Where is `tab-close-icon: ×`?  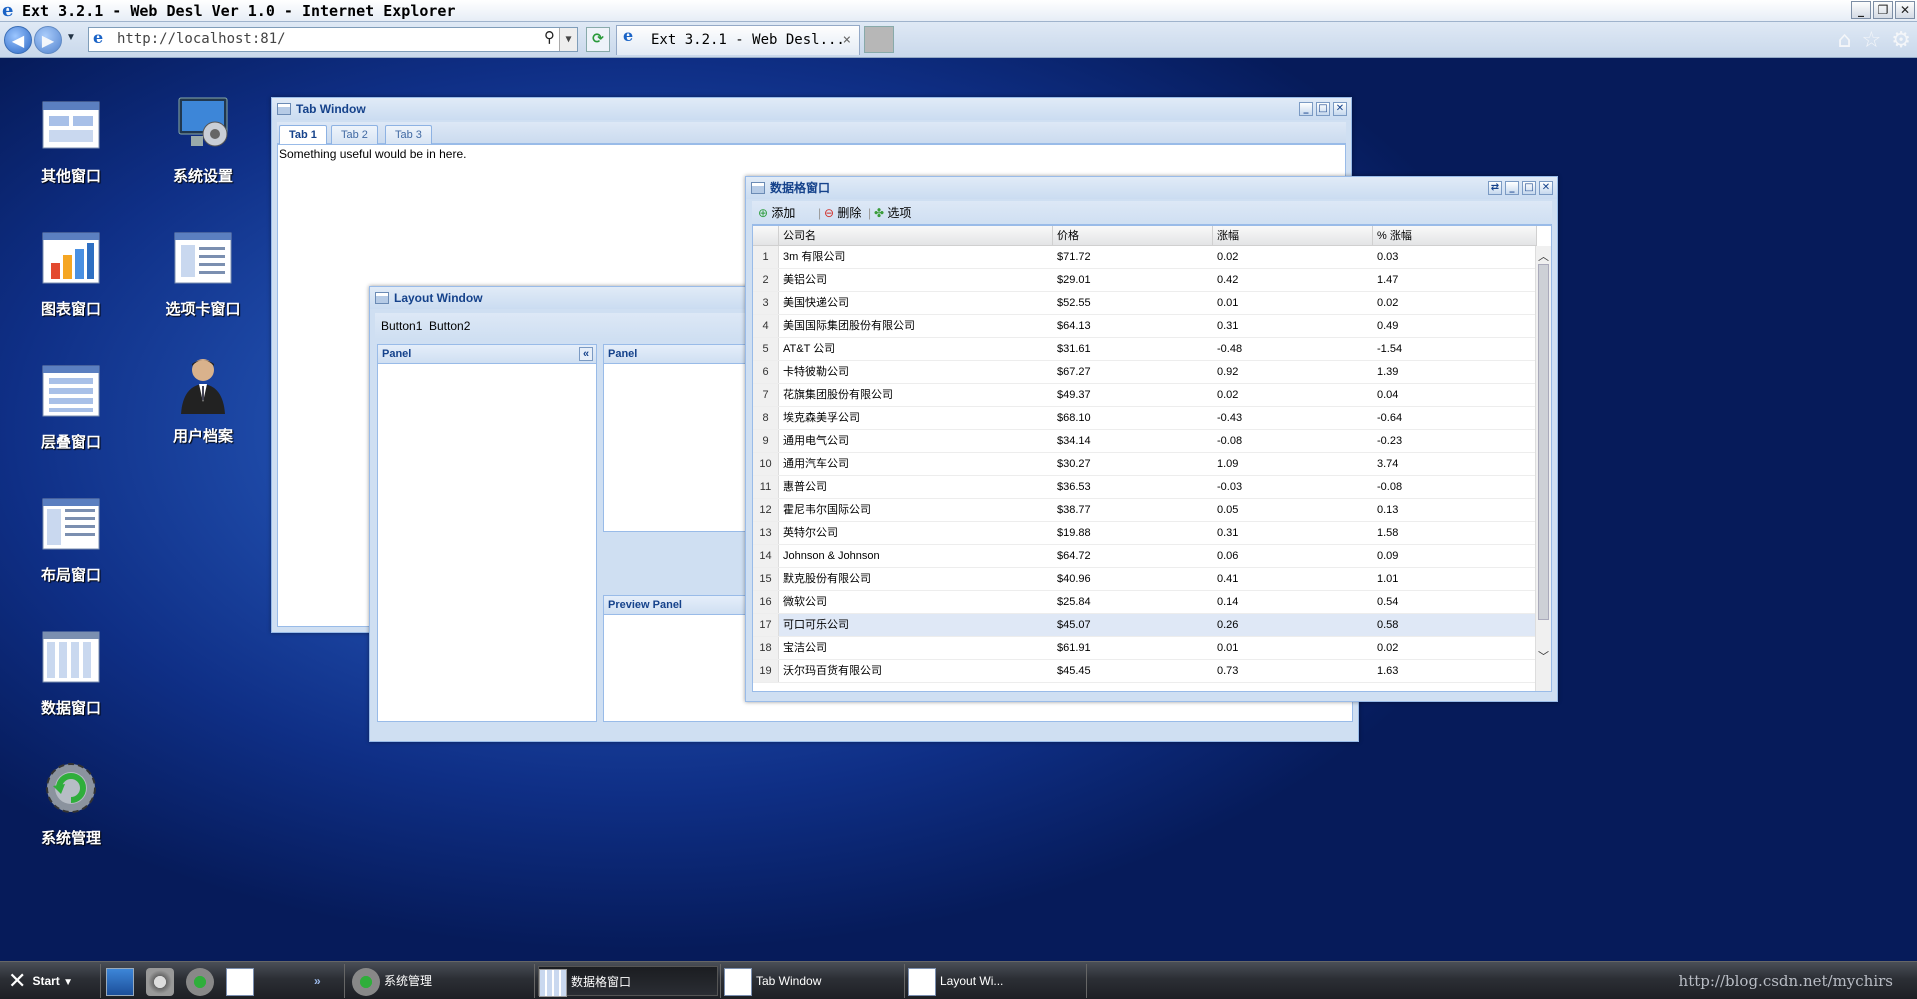
tab-close-icon: × is located at coordinates (847, 40).